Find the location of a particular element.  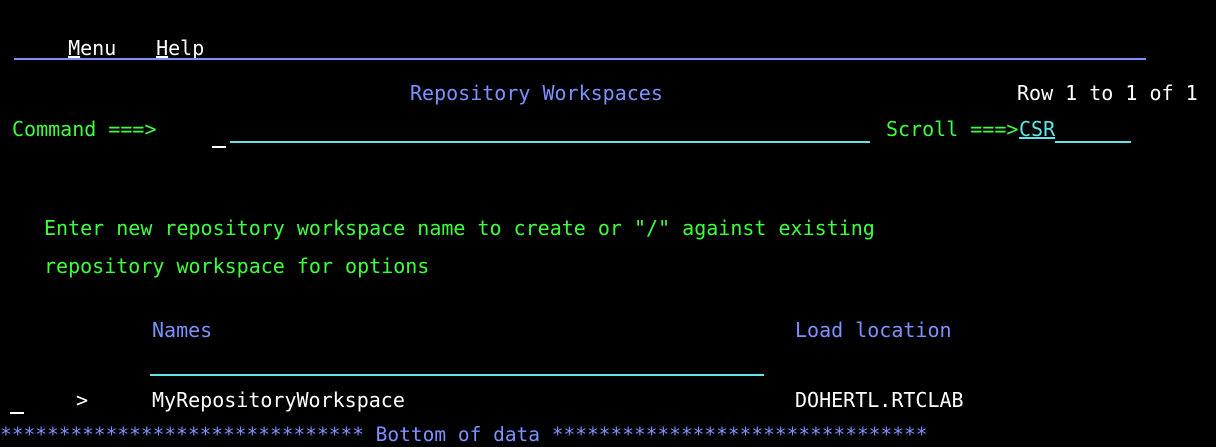

new-workspace-name-input is located at coordinates (457, 362).